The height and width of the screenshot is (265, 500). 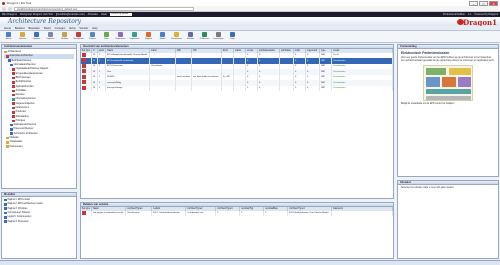 What do you see at coordinates (50, 36) in the screenshot?
I see `toolbar-button: Kopieren` at bounding box center [50, 36].